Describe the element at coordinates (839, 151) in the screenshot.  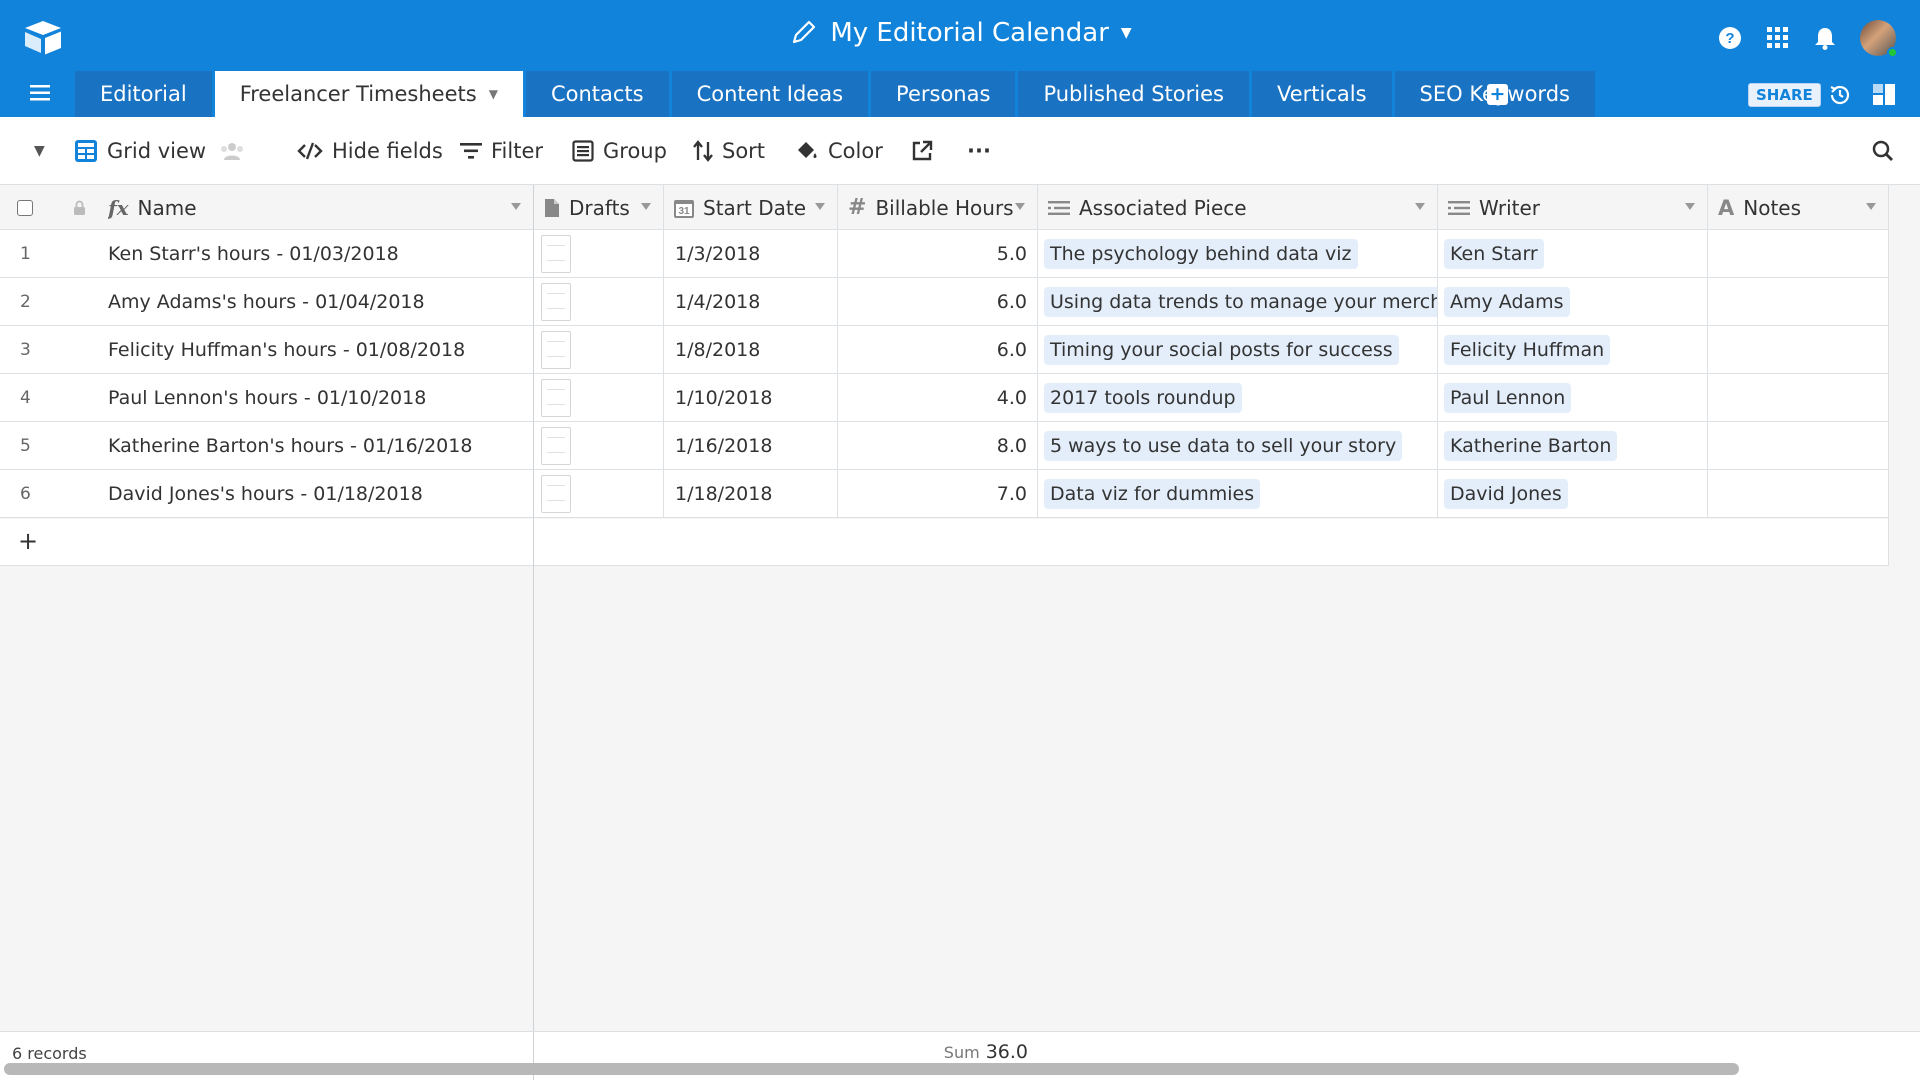
I see `color-button: Color` at that location.